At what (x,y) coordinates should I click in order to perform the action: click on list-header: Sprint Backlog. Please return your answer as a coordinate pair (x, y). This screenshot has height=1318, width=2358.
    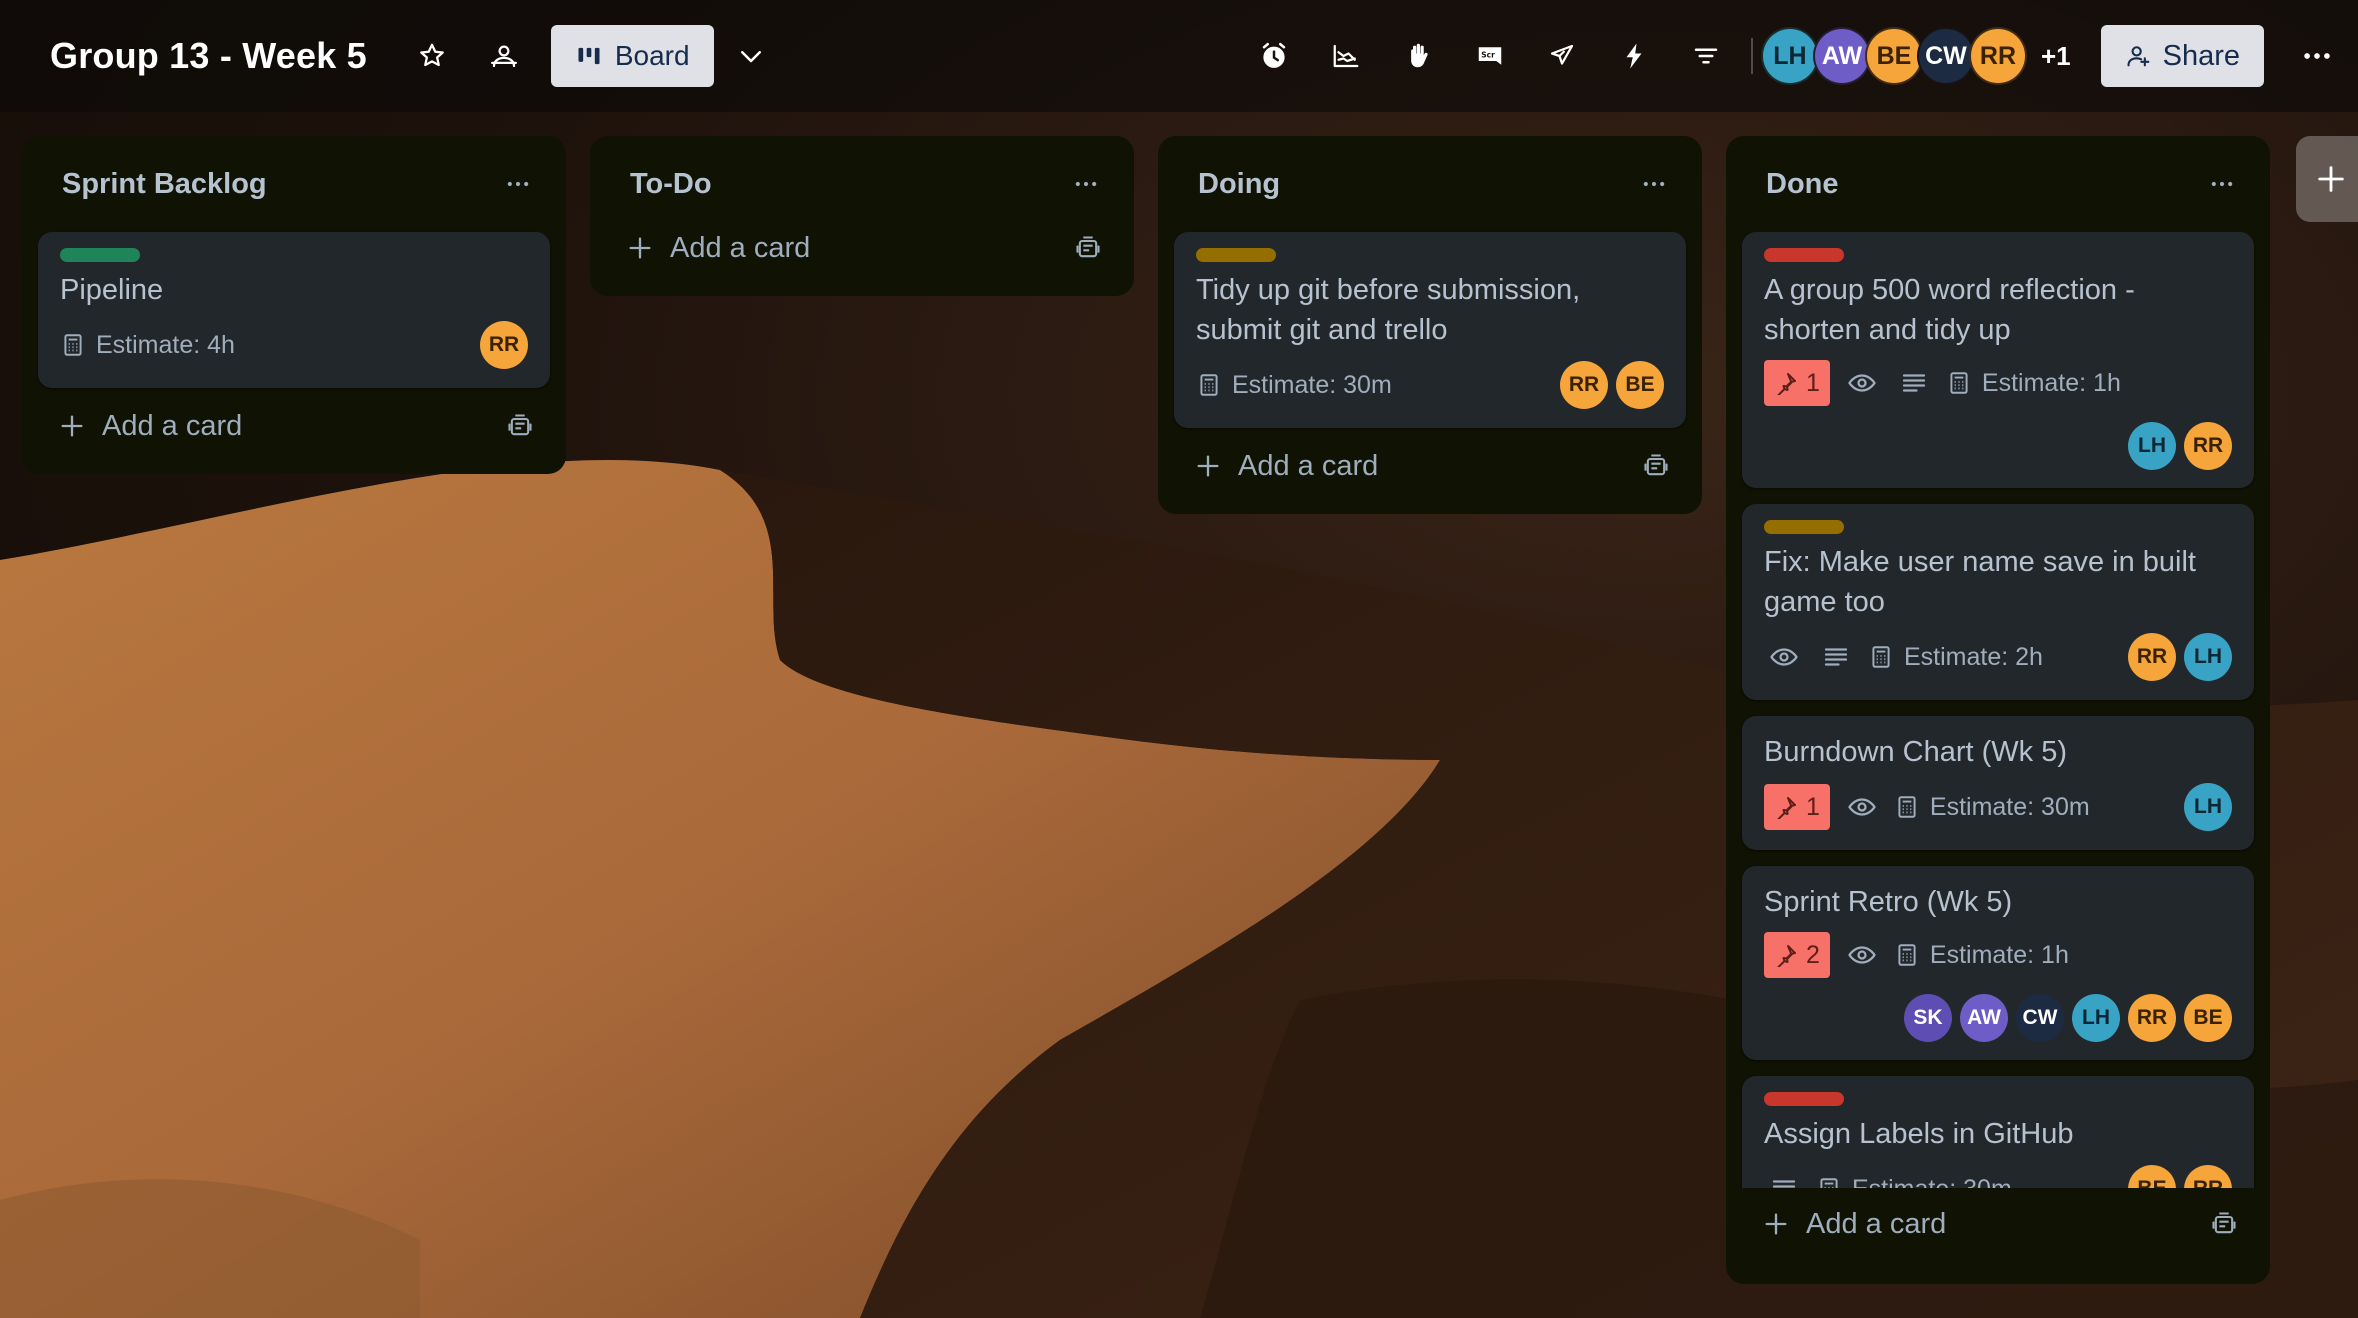
    Looking at the image, I should click on (294, 184).